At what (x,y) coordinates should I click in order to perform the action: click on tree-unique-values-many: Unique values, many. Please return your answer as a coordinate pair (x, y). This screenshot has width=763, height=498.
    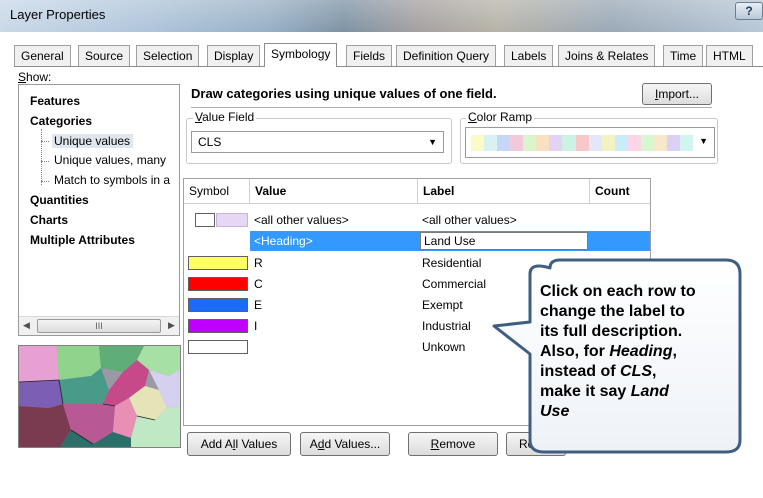
    Looking at the image, I should click on (110, 160).